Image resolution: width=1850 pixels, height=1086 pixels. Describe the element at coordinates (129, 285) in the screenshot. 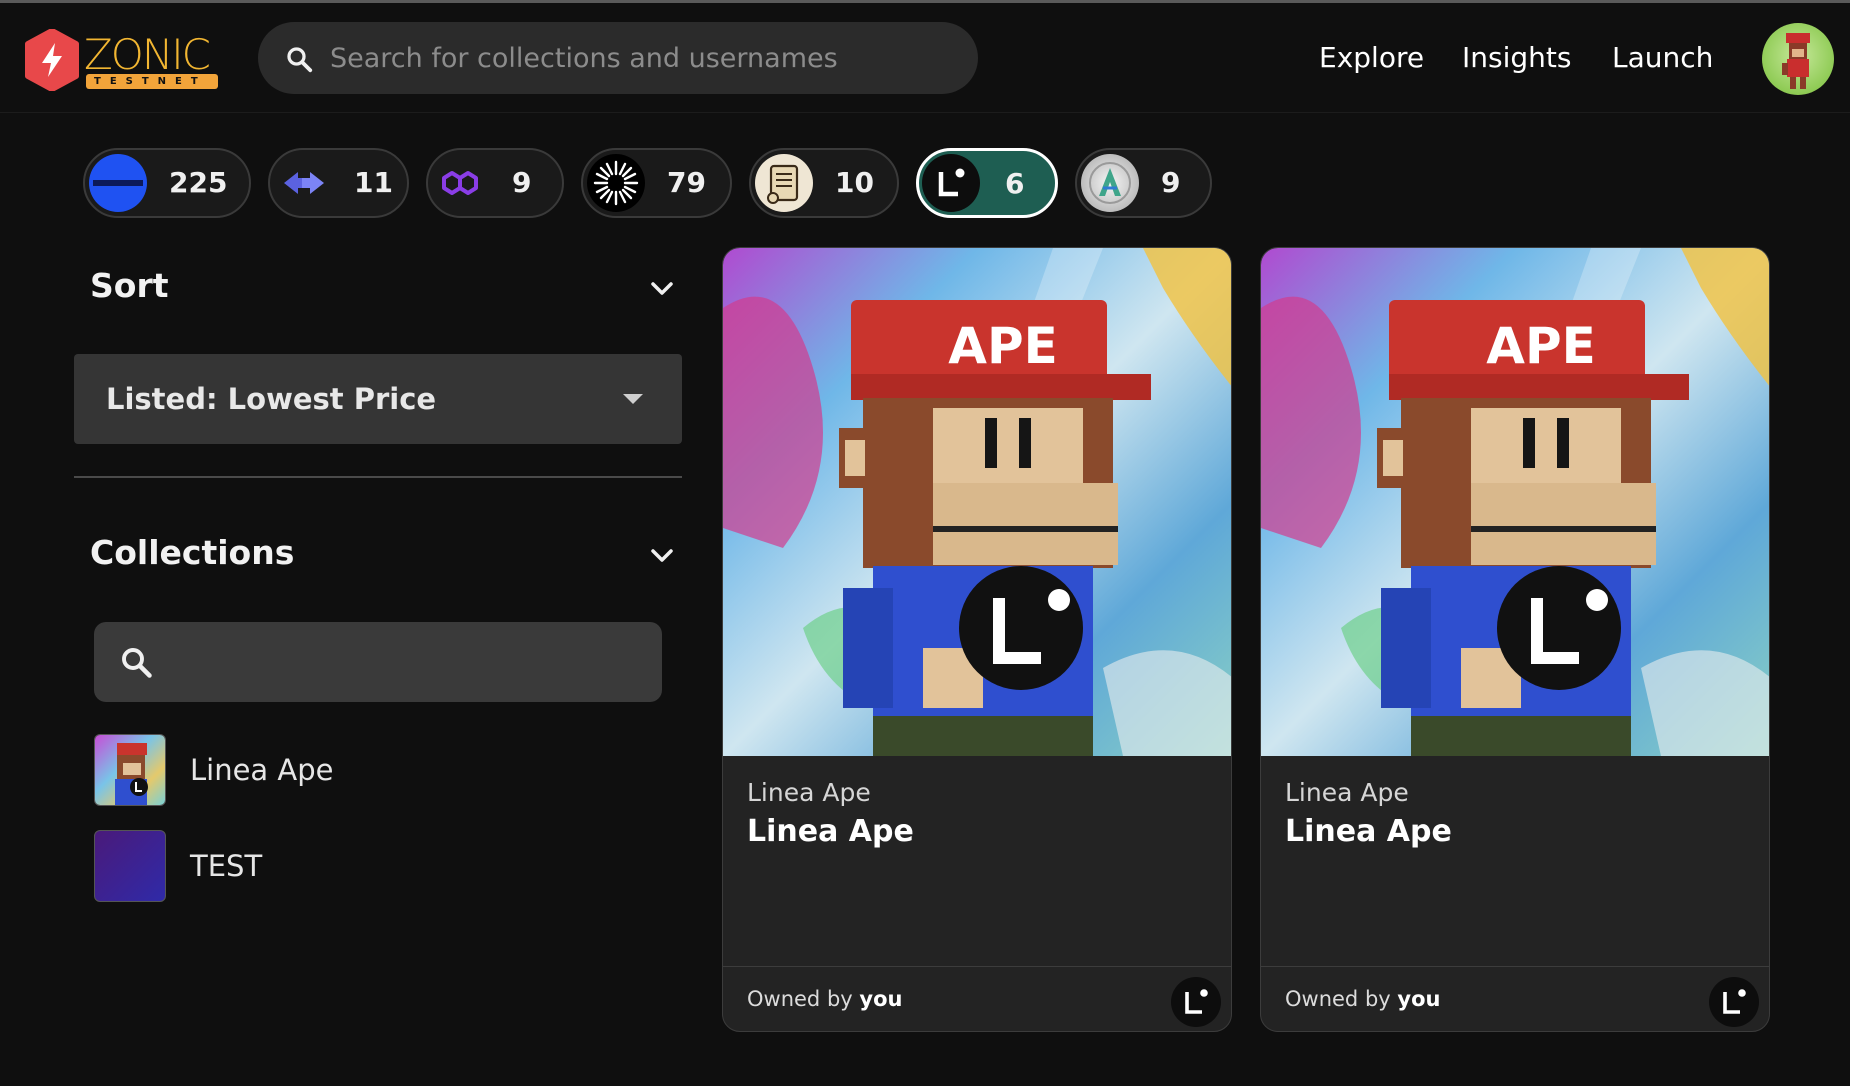

I see `sort-title: Sort` at that location.